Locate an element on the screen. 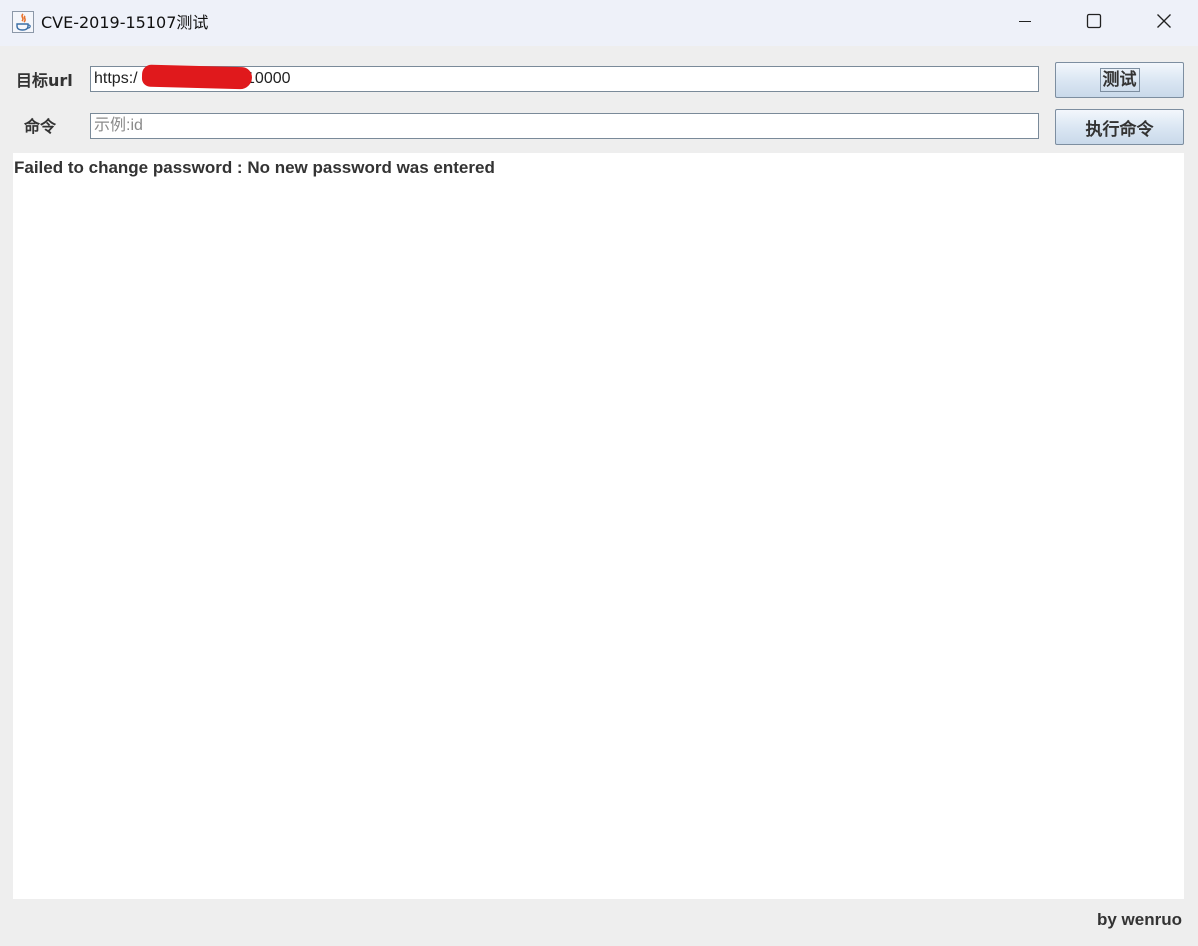 Image resolution: width=1198 pixels, height=946 pixels. test-button: 测试 is located at coordinates (1119, 80).